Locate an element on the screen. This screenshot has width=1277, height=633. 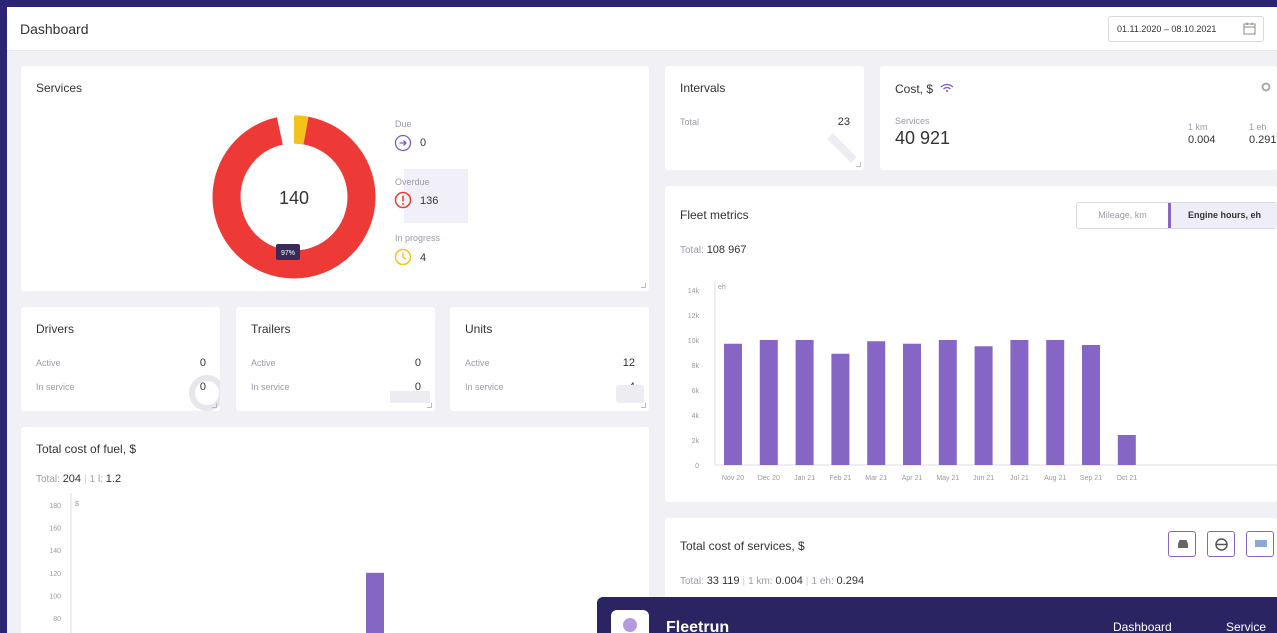
x-tick-label: Oct 21 is located at coordinates (1126, 478).